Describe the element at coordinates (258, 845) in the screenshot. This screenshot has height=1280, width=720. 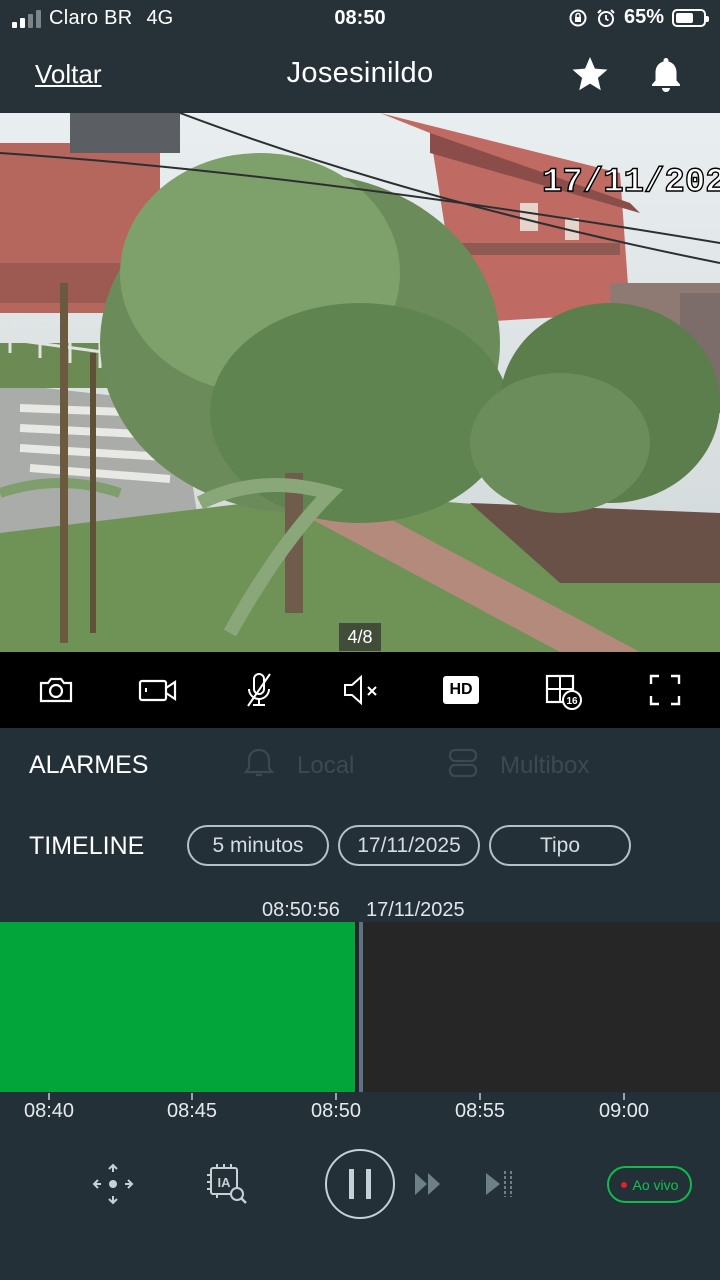
I see `filter-interval-button: 5 minutos` at that location.